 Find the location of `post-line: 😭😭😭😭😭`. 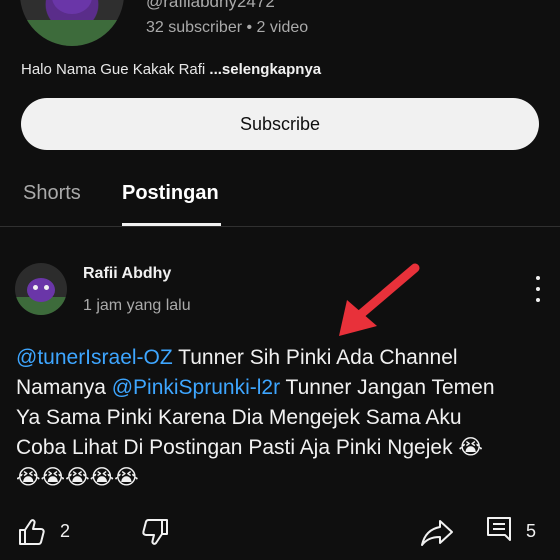

post-line: 😭😭😭😭😭 is located at coordinates (77, 477).